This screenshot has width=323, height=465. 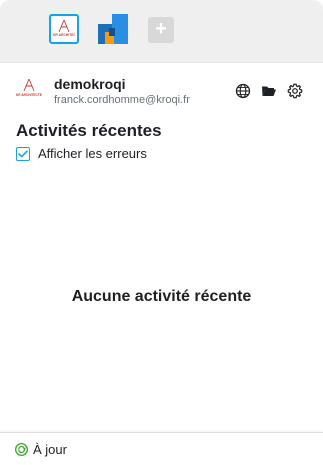 I want to click on workspace-second, so click(x=113, y=29).